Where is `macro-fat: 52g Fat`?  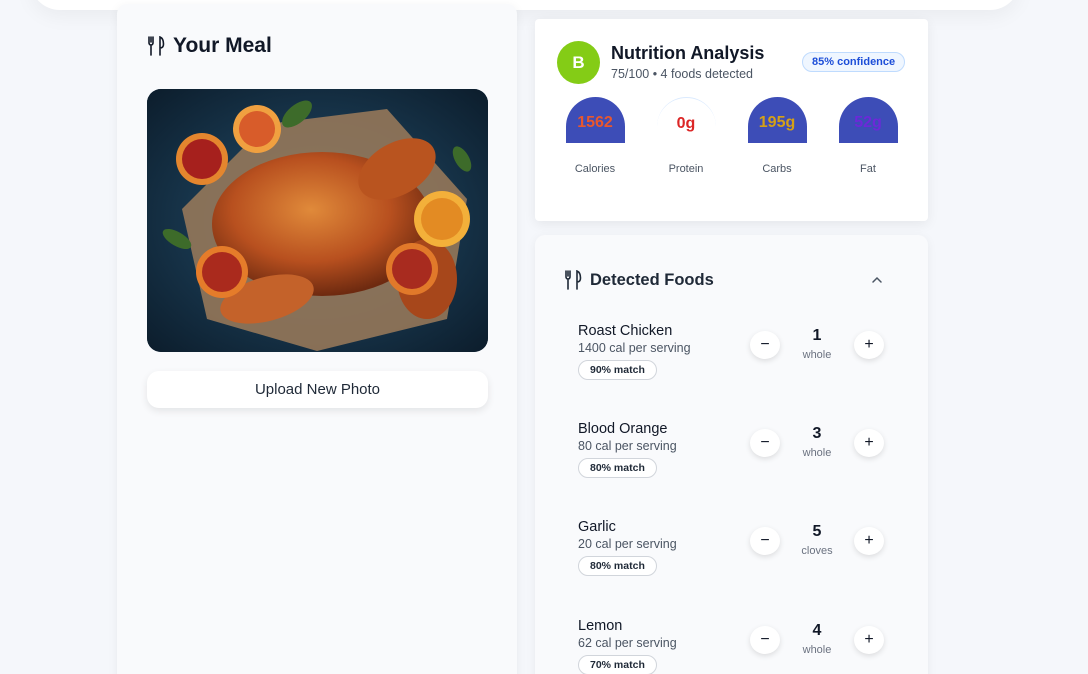 macro-fat: 52g Fat is located at coordinates (868, 136).